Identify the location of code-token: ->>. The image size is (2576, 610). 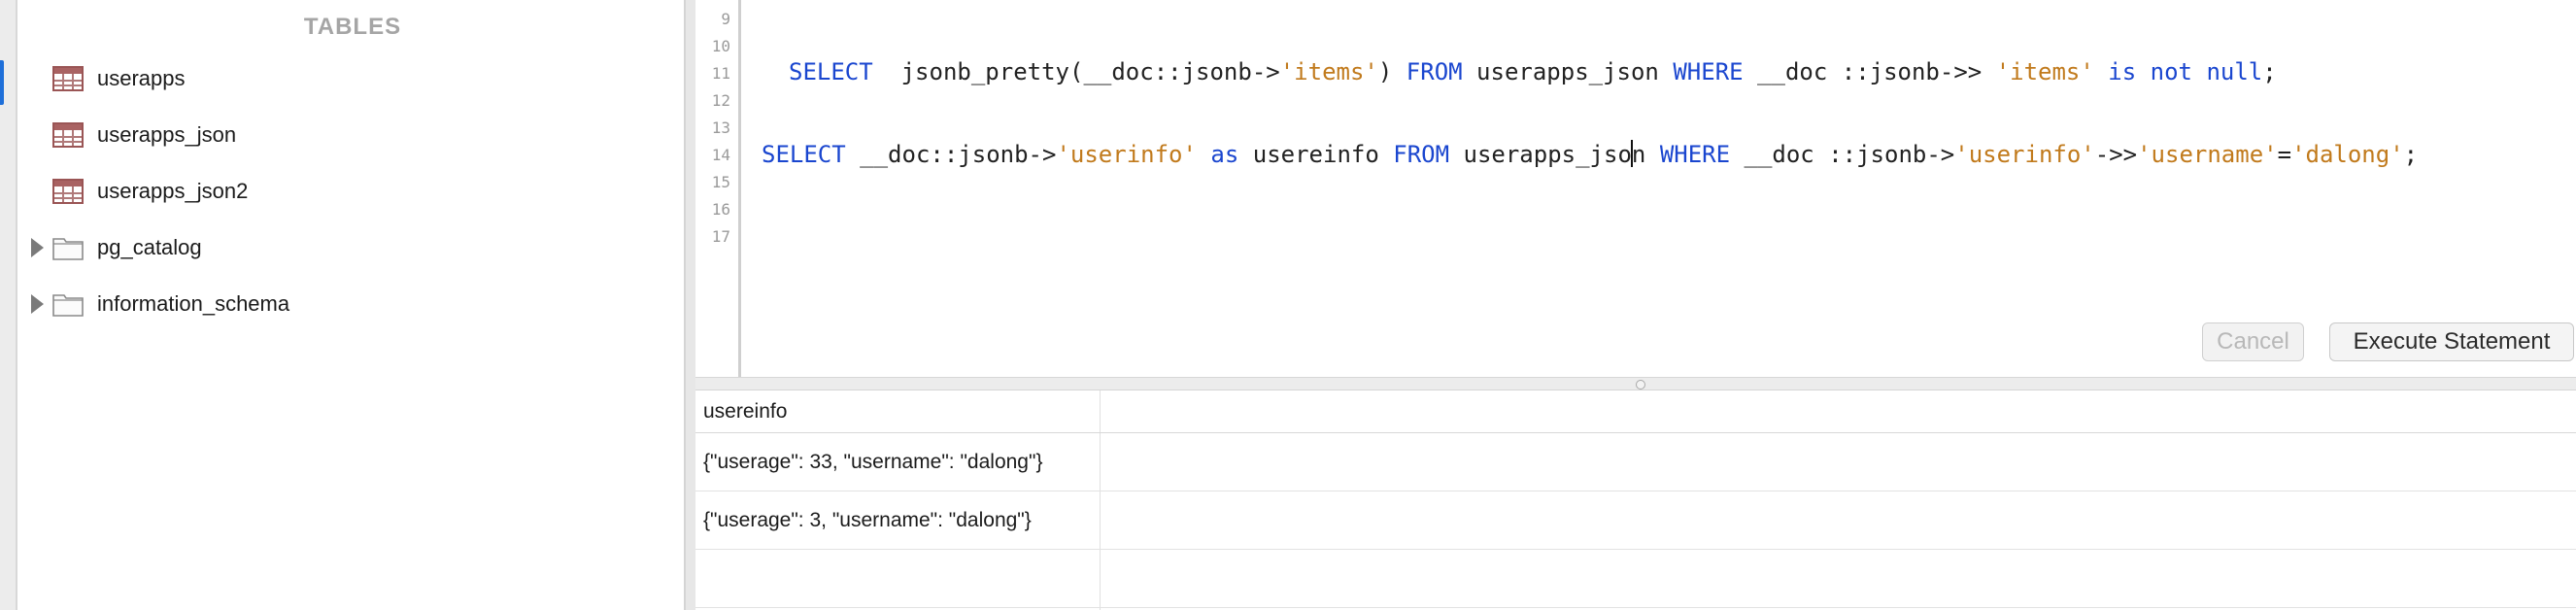
(2116, 155).